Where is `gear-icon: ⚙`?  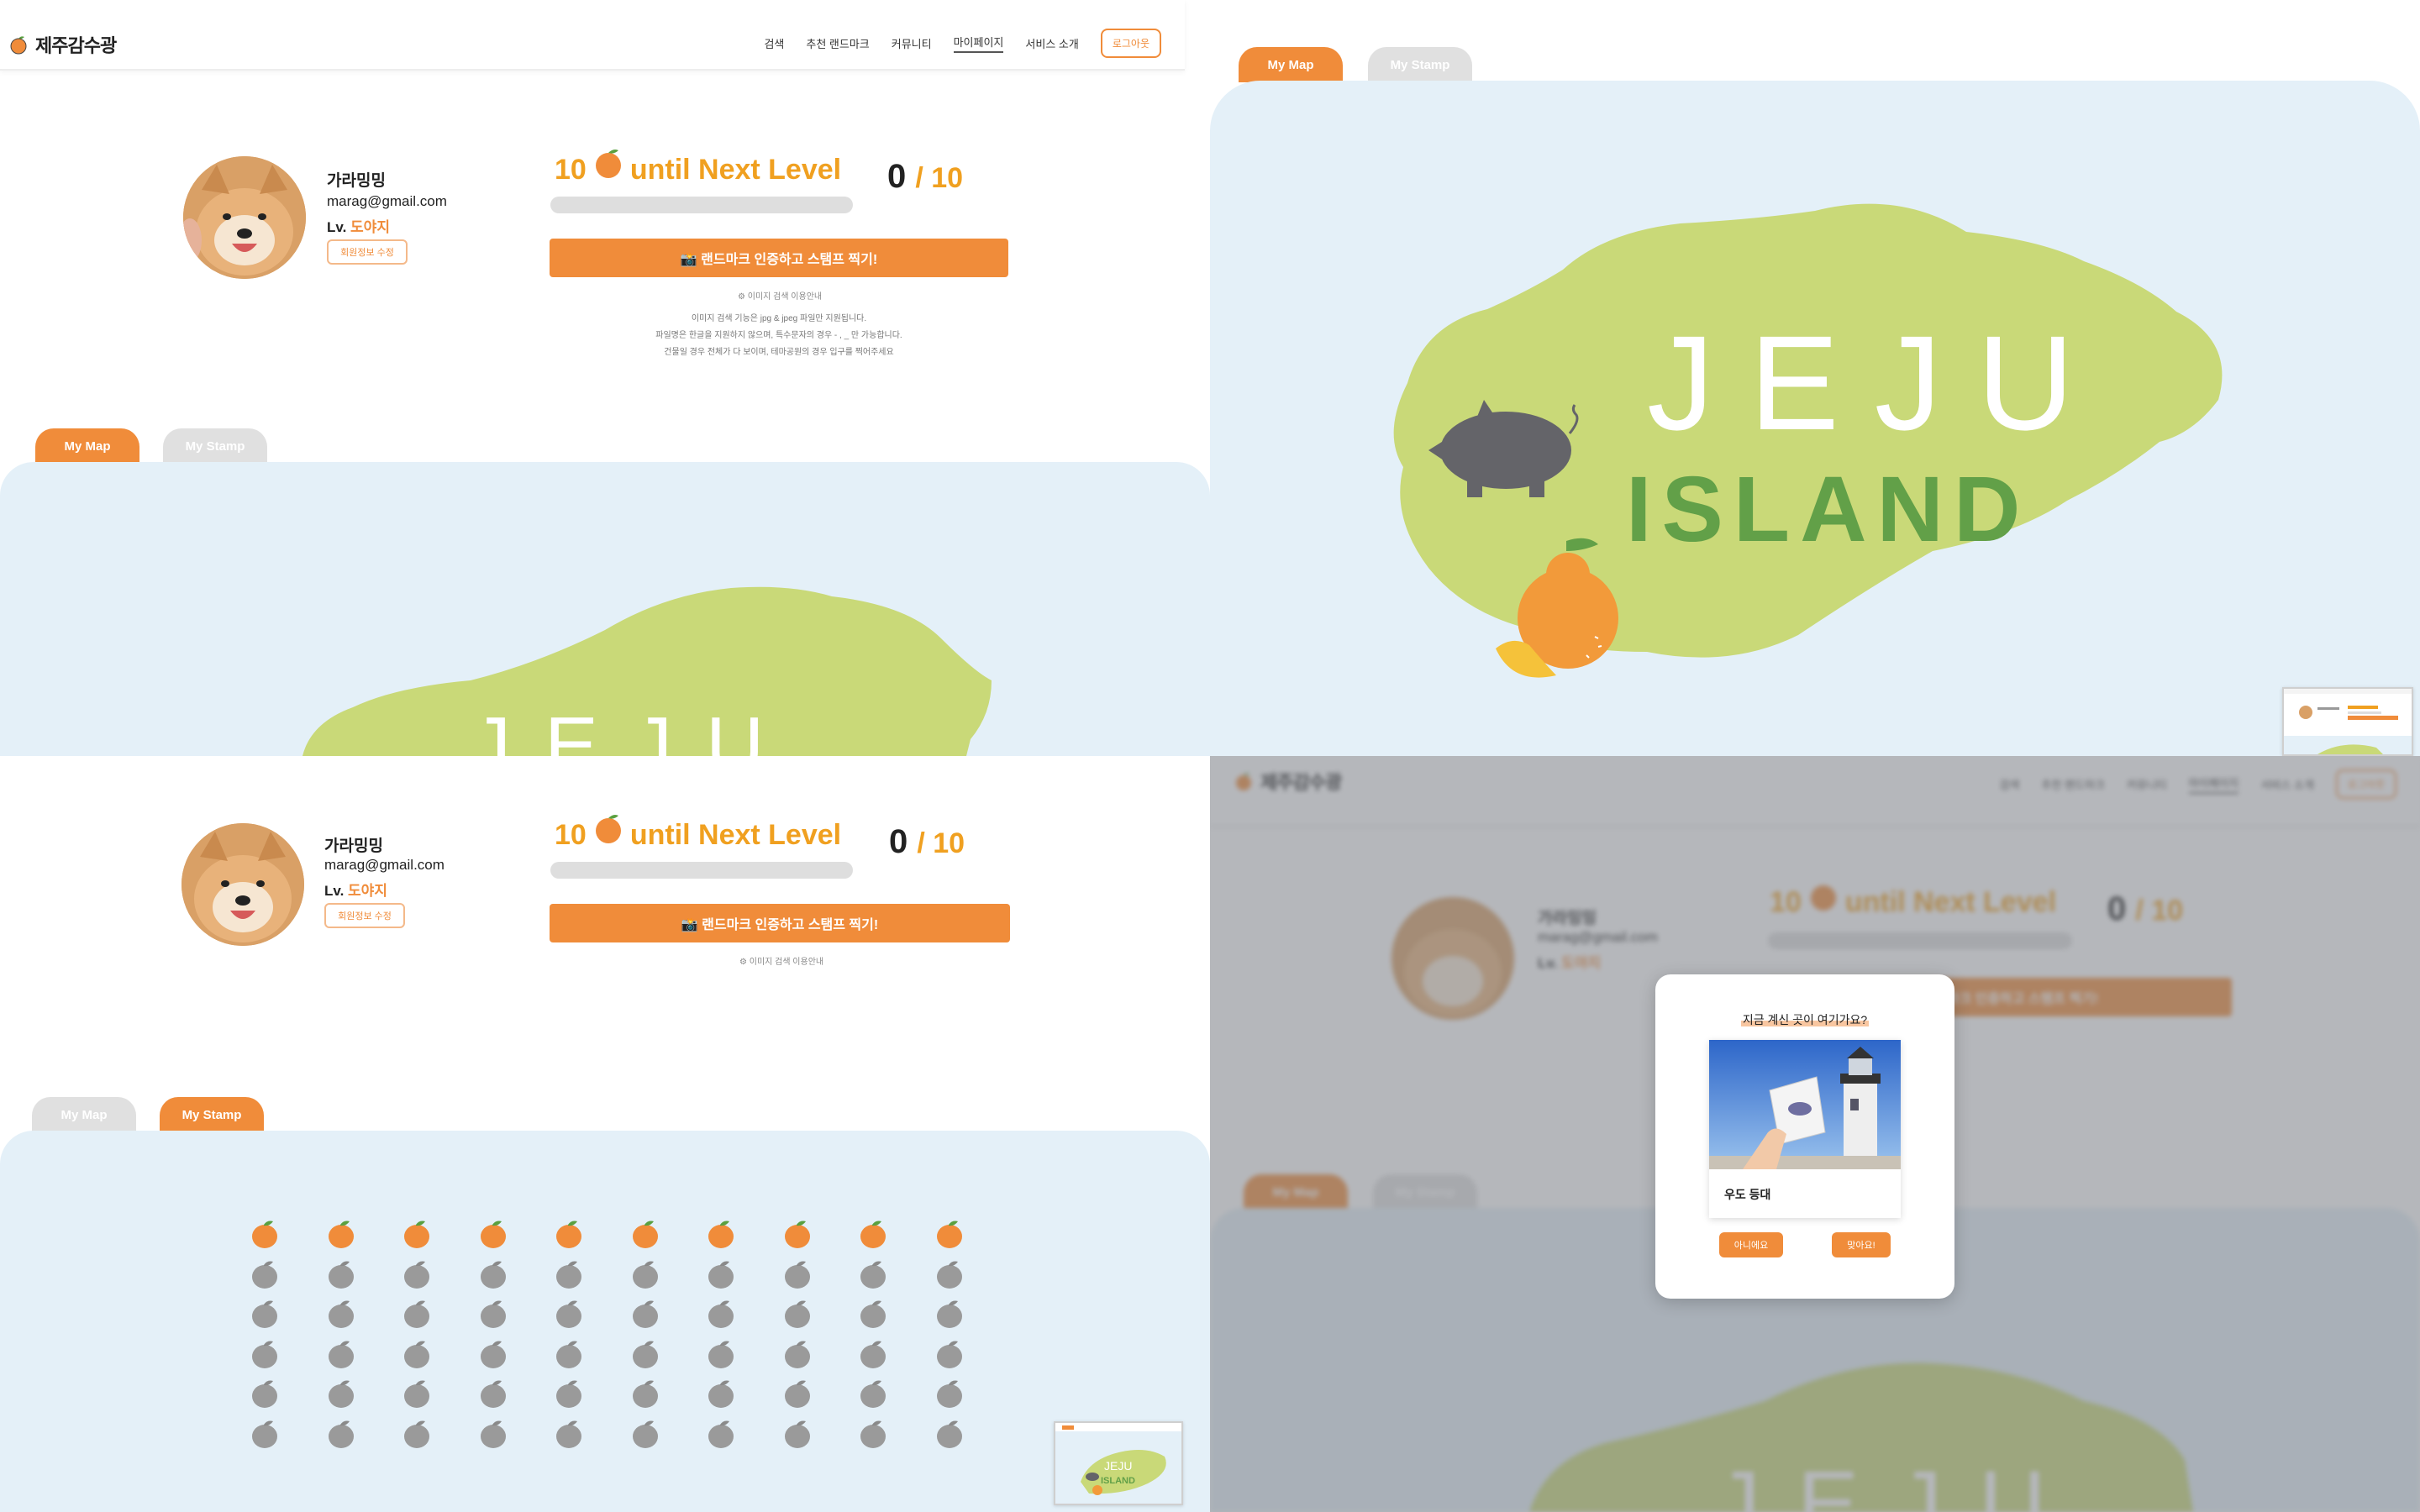 gear-icon: ⚙ is located at coordinates (741, 297).